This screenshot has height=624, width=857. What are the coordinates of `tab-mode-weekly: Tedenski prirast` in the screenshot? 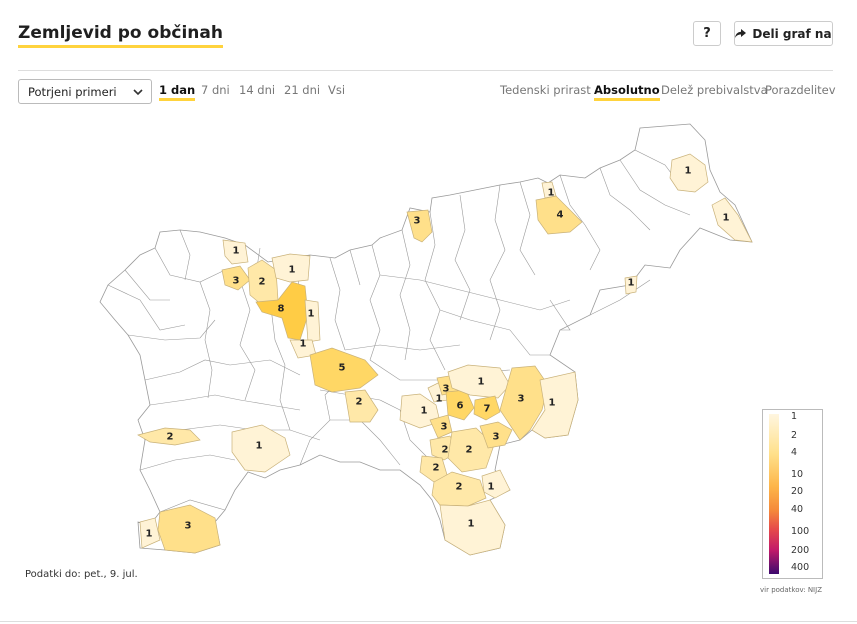 It's located at (545, 90).